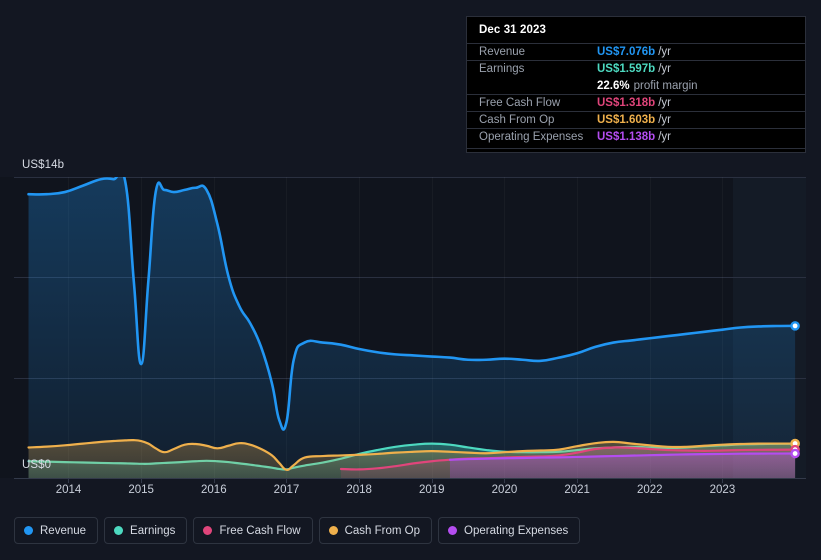 Image resolution: width=821 pixels, height=560 pixels. What do you see at coordinates (286, 490) in the screenshot?
I see `x-axis-label-2017: 2017` at bounding box center [286, 490].